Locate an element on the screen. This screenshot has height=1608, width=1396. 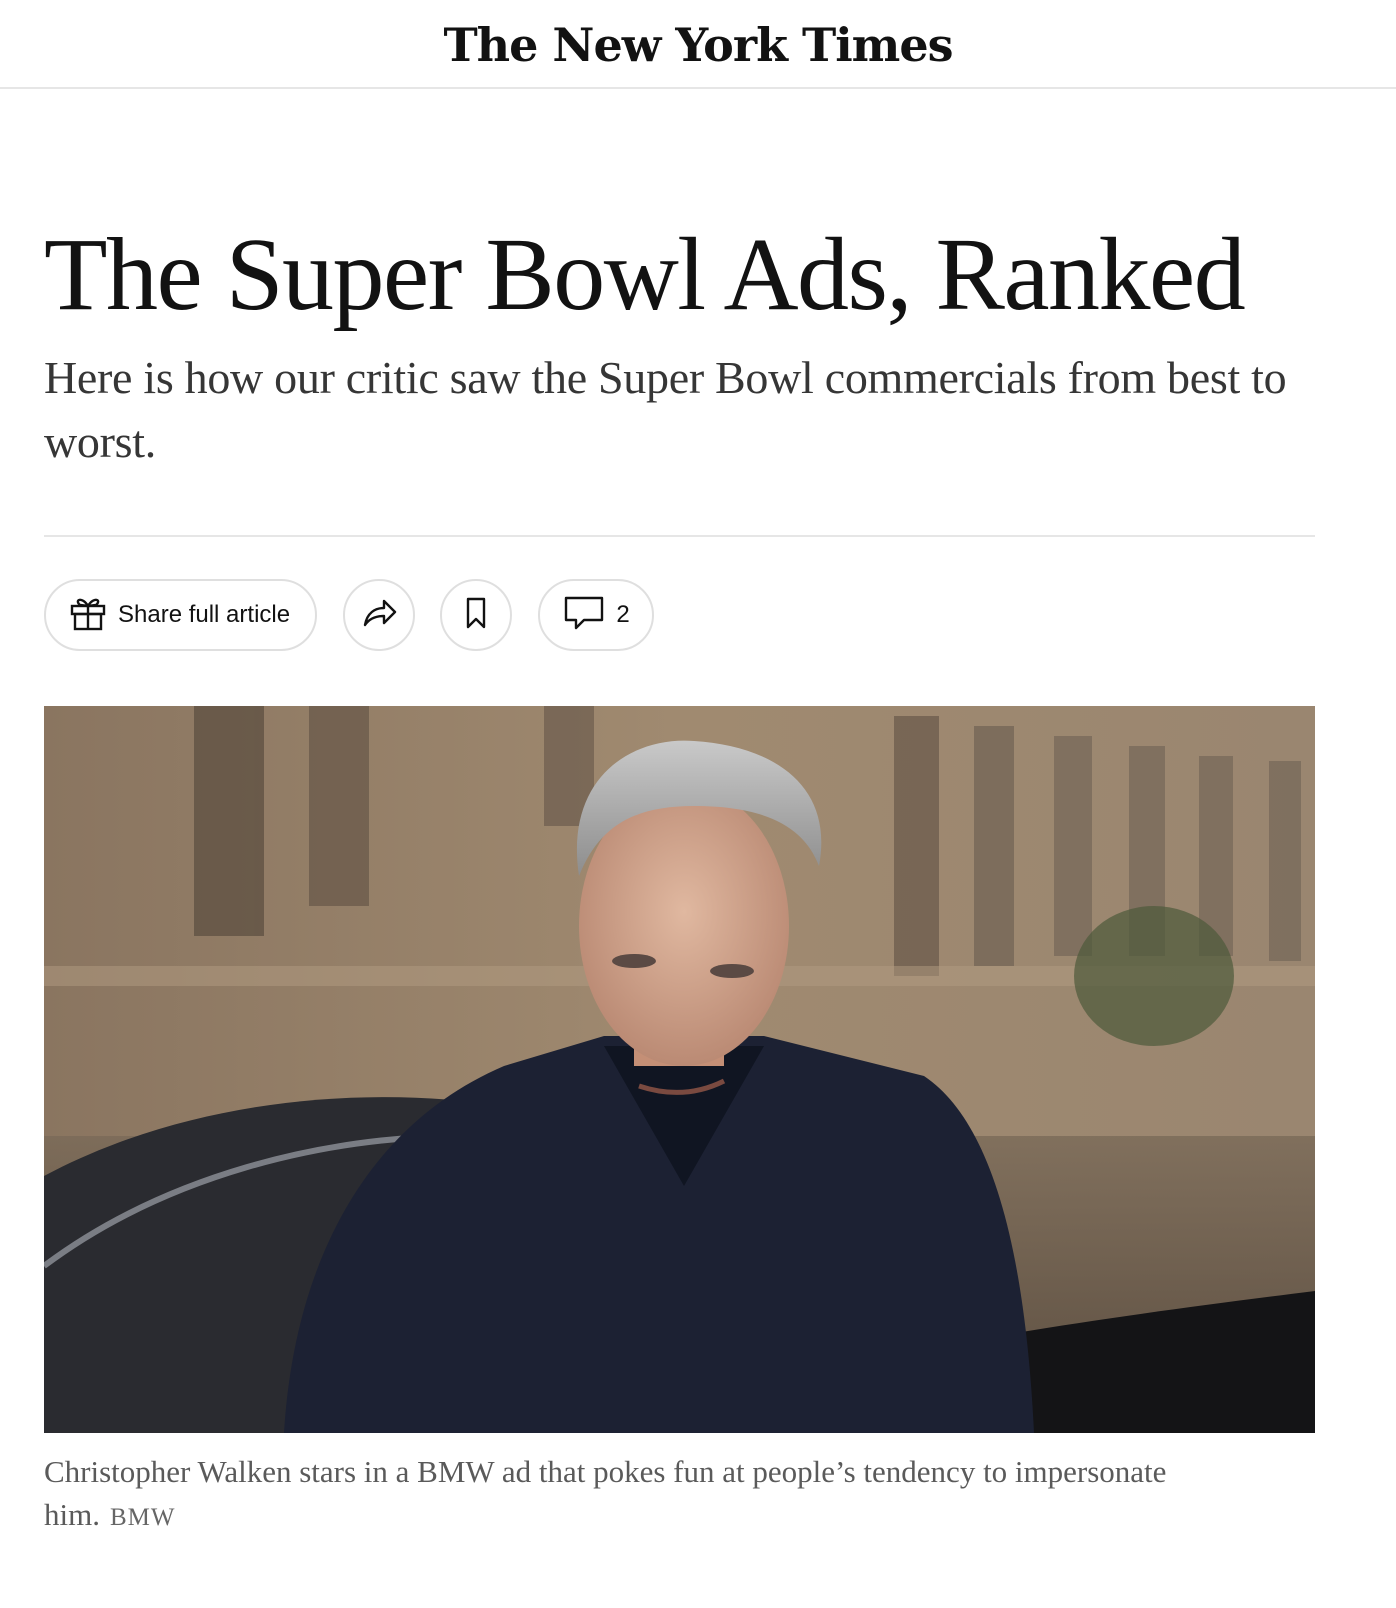
bookmark-icon is located at coordinates (476, 615).